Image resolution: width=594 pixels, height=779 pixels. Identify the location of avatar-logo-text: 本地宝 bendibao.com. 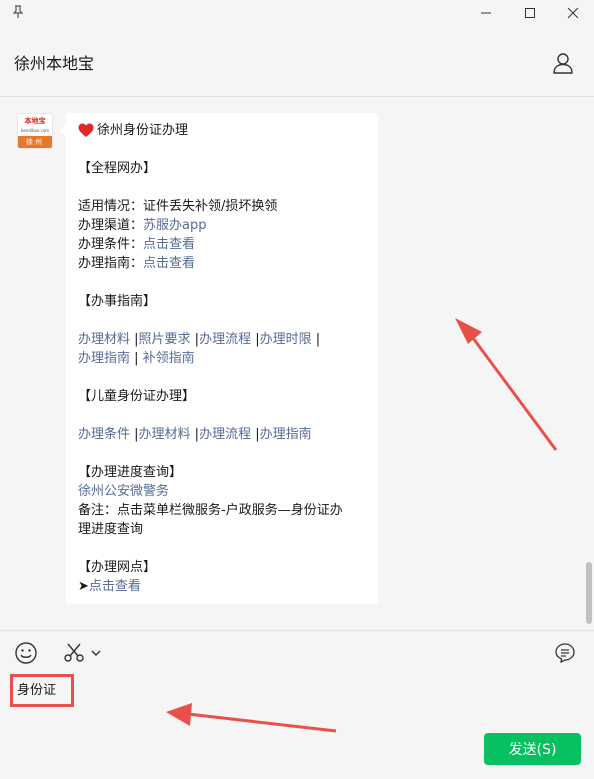
(35, 125).